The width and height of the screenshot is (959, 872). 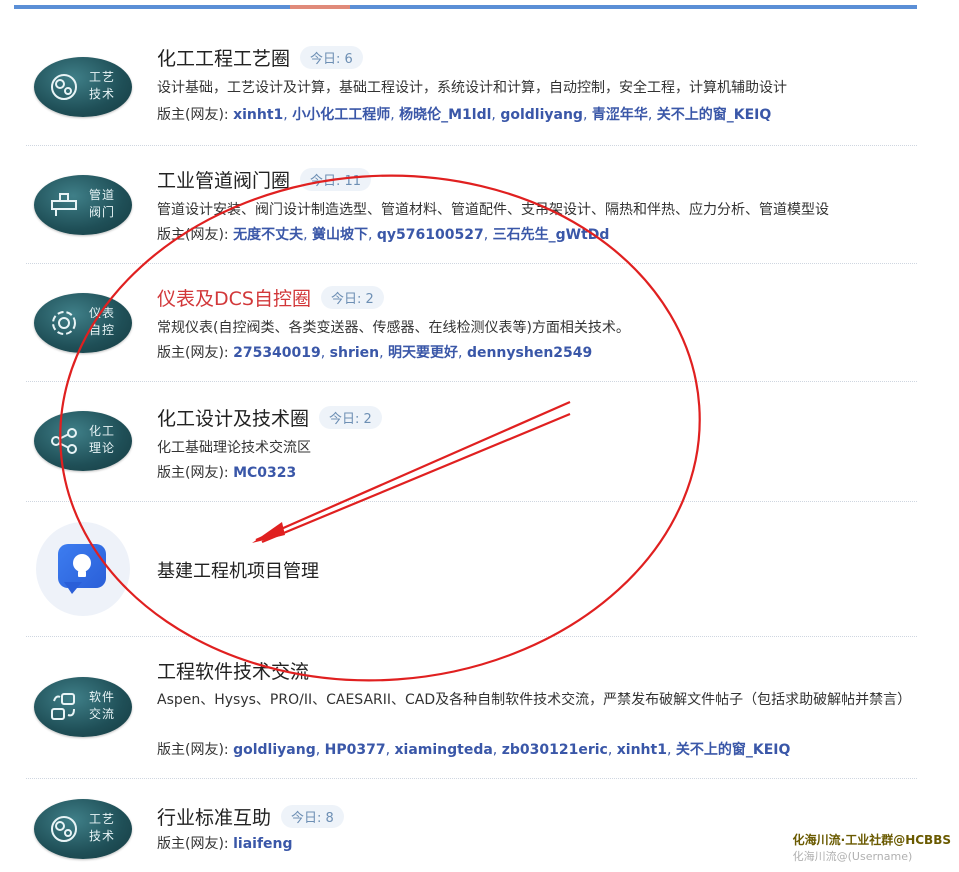 What do you see at coordinates (445, 115) in the screenshot?
I see `moderator-link: 杨晓伦_M1ldl` at bounding box center [445, 115].